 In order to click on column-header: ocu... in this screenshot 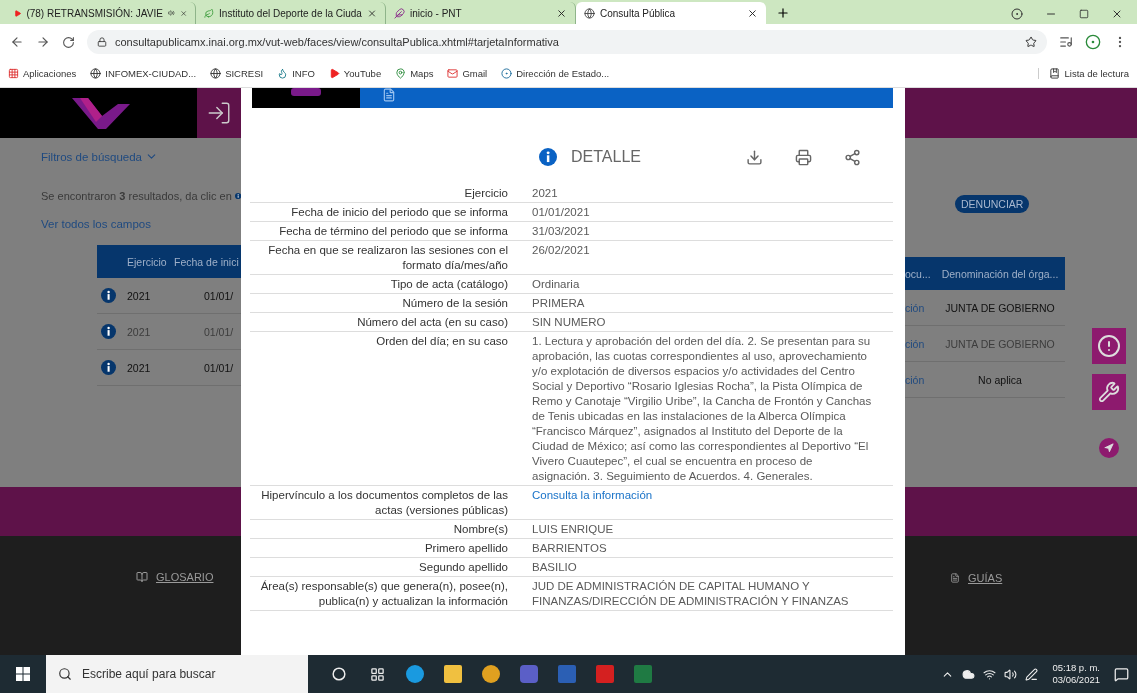, I will do `click(920, 273)`.